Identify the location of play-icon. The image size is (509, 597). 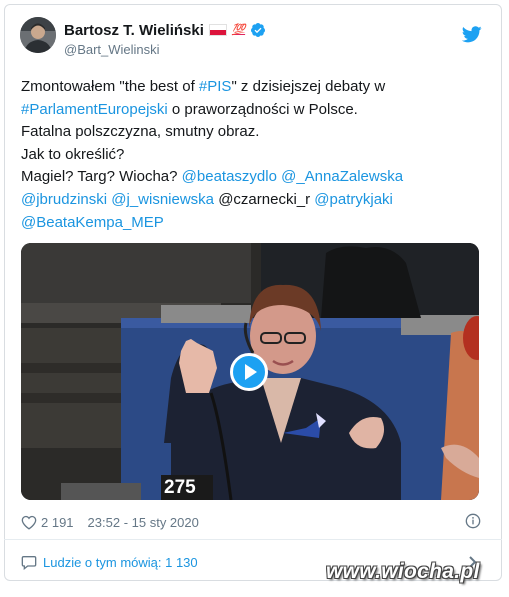
(250, 372).